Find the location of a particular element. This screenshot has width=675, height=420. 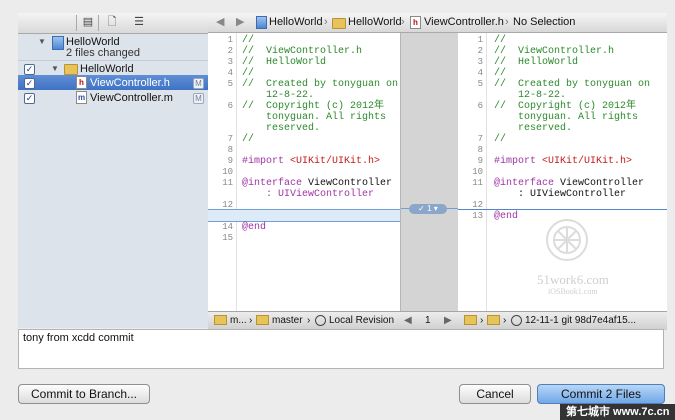

branch-selector is located at coordinates (495, 321).